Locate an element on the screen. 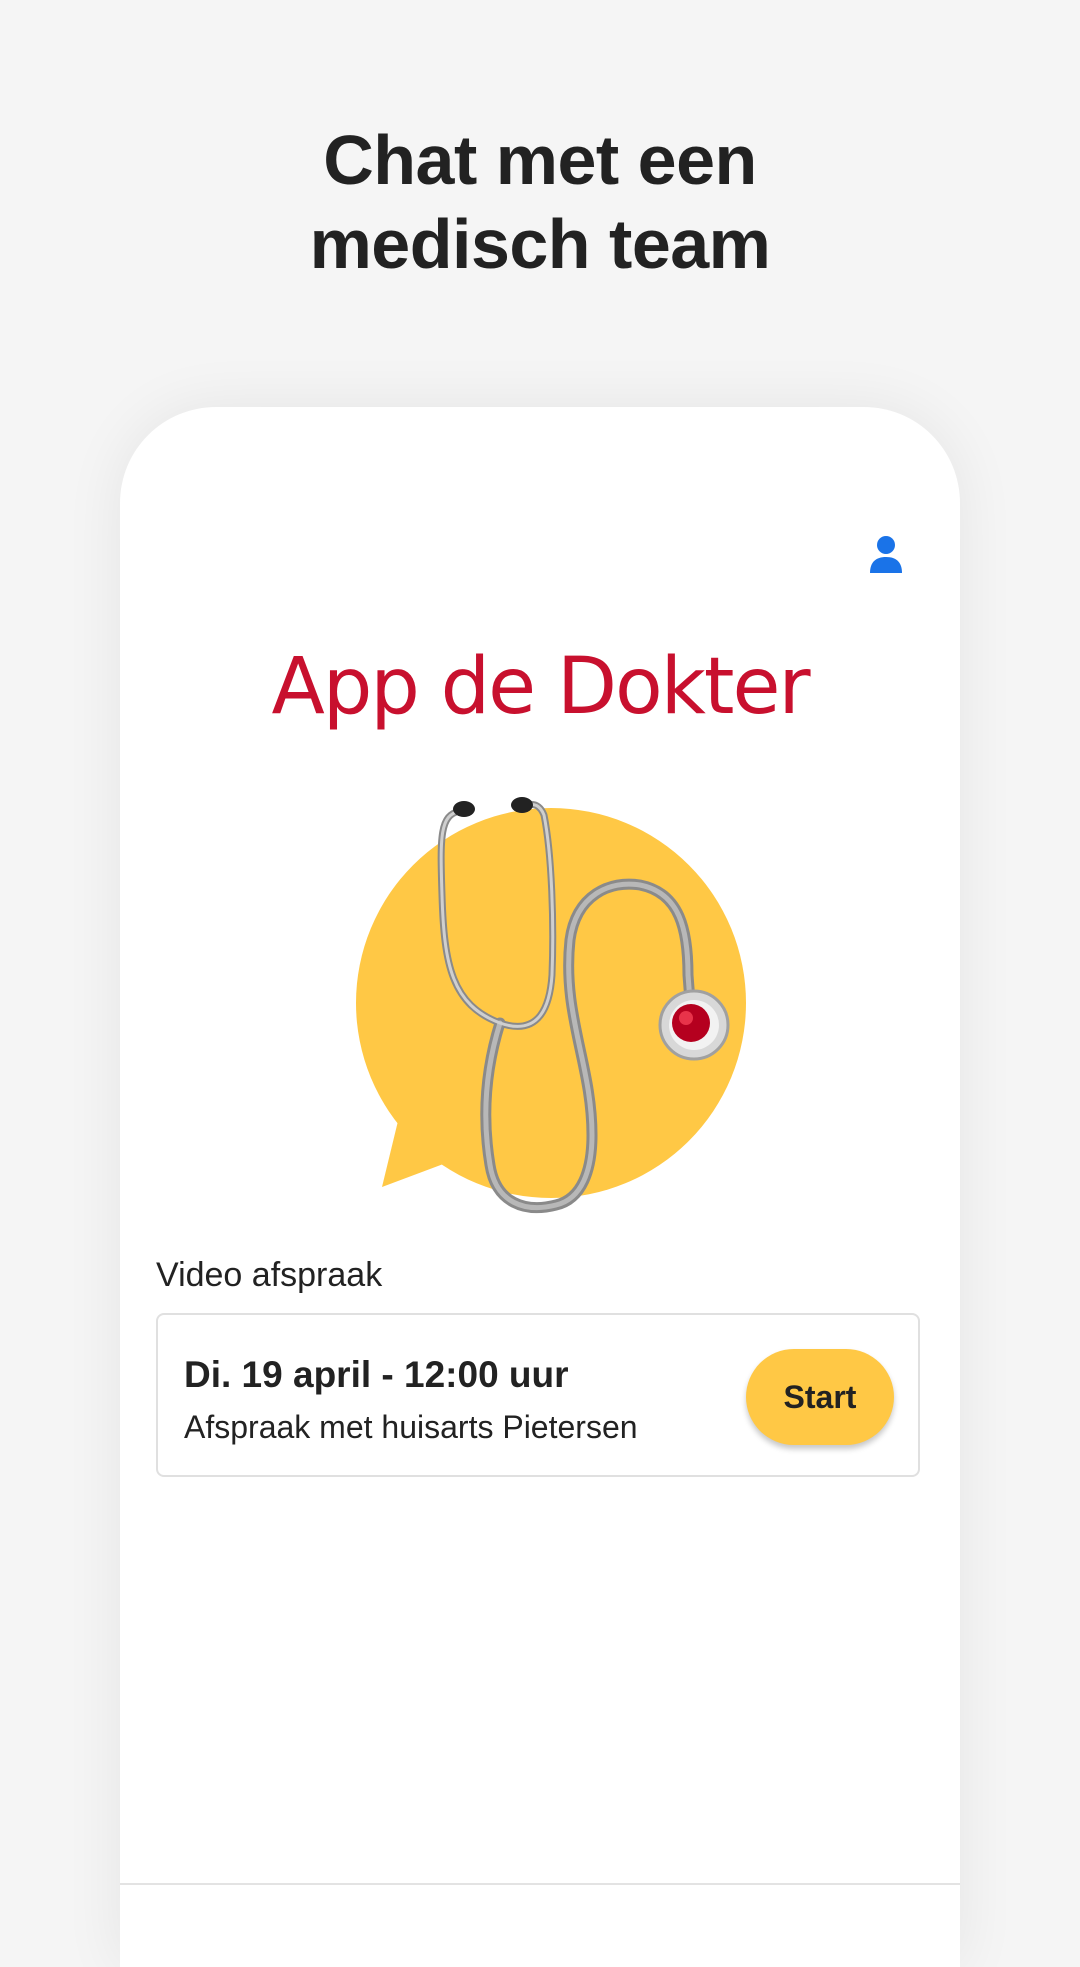 The height and width of the screenshot is (1967, 1080). headline-line-2: medisch team is located at coordinates (540, 244).